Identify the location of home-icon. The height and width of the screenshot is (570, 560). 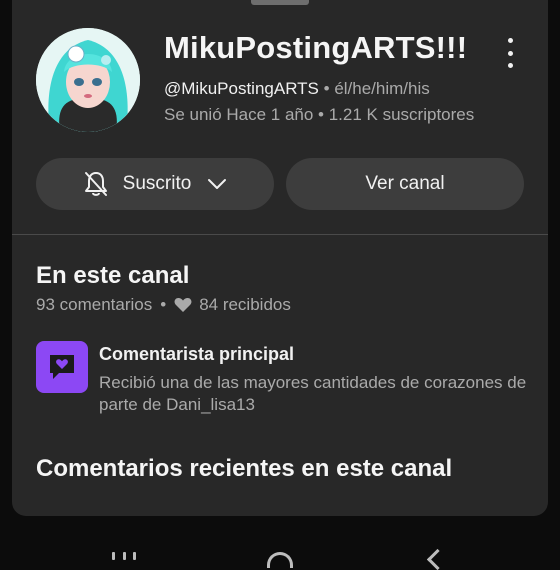
(280, 560).